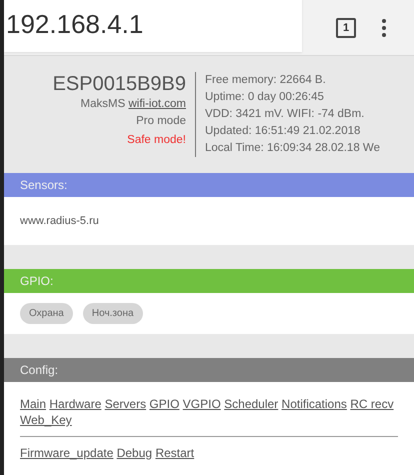 This screenshot has height=475, width=414. Describe the element at coordinates (384, 27) in the screenshot. I see `menu-icon` at that location.